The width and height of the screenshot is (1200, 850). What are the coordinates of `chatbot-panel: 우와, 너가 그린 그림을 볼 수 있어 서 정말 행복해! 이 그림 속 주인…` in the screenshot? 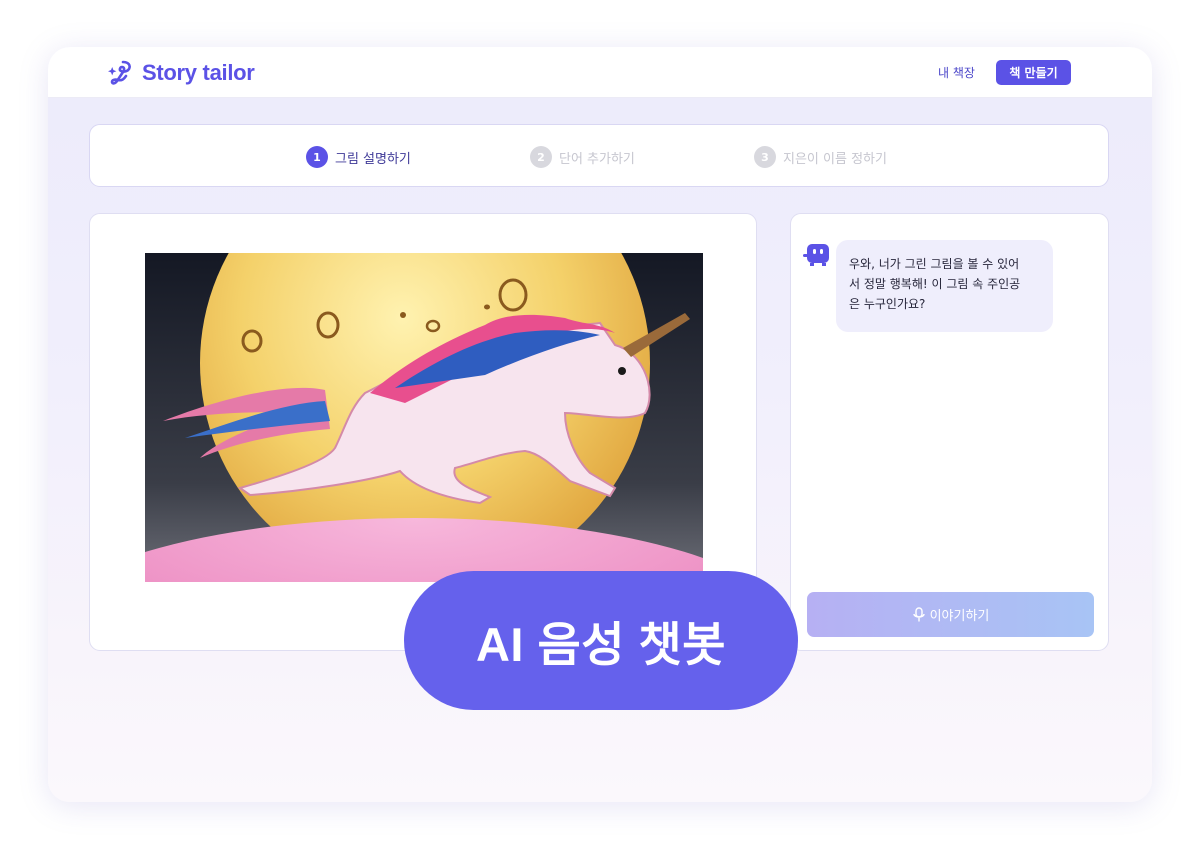 It's located at (949, 432).